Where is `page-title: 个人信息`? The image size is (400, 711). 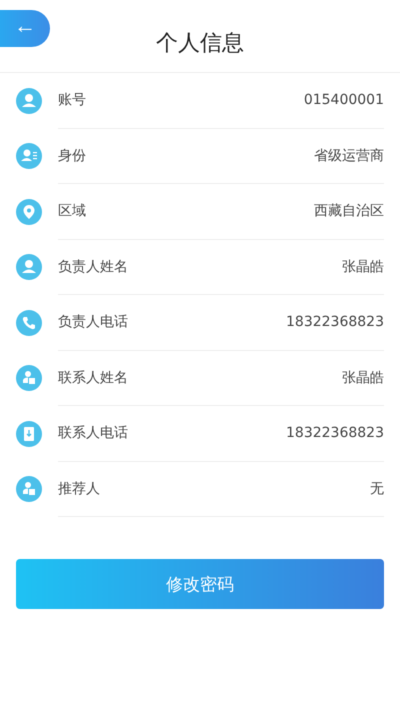 page-title: 个人信息 is located at coordinates (200, 44).